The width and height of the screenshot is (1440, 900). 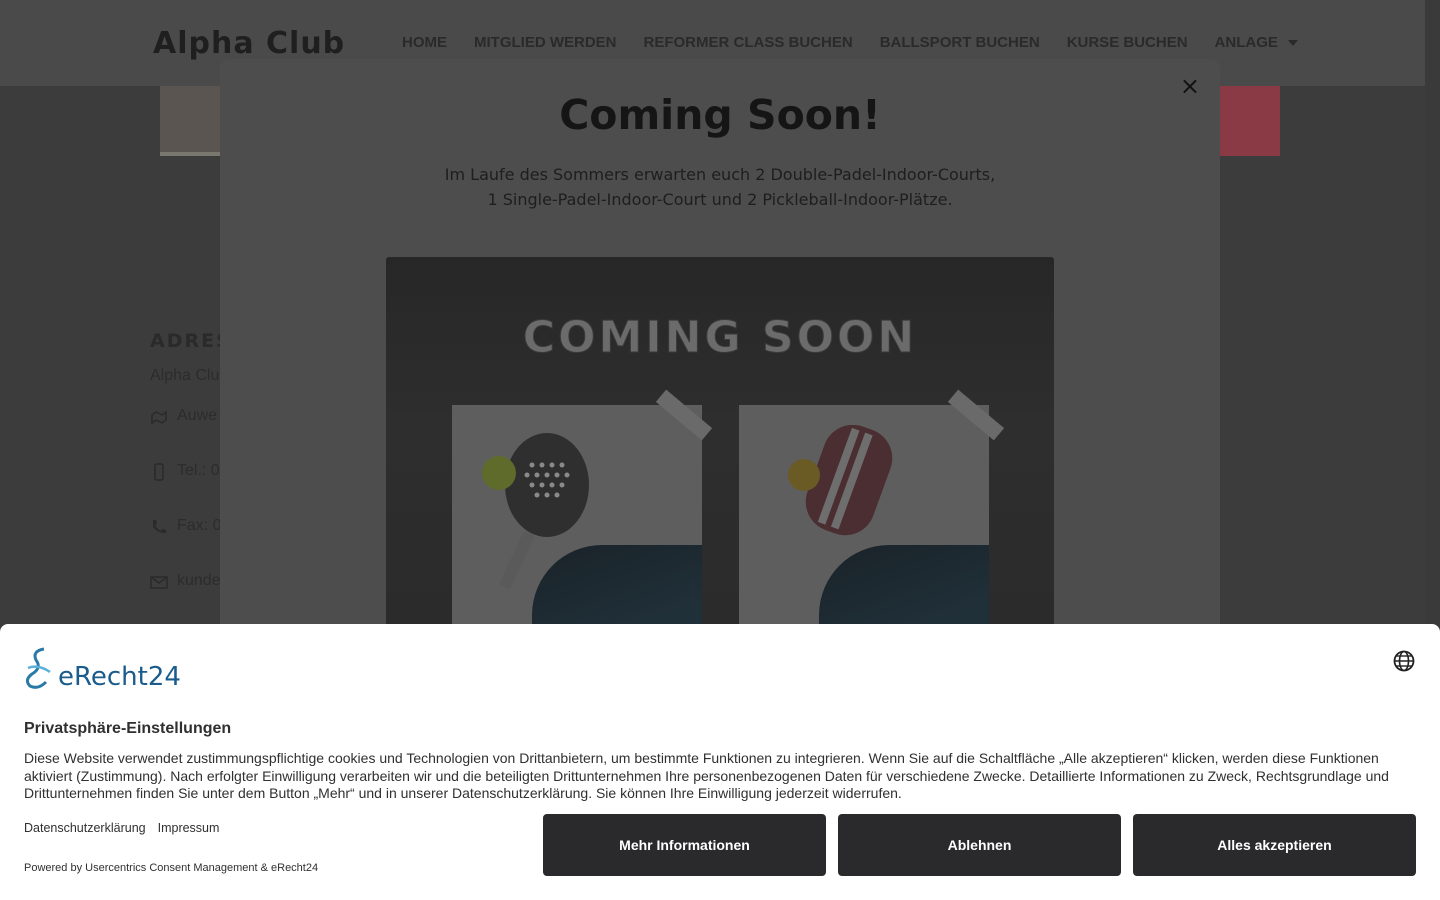 I want to click on nav-reformer-class-buchen: REFORMER CLASS BUCHEN, so click(x=748, y=42).